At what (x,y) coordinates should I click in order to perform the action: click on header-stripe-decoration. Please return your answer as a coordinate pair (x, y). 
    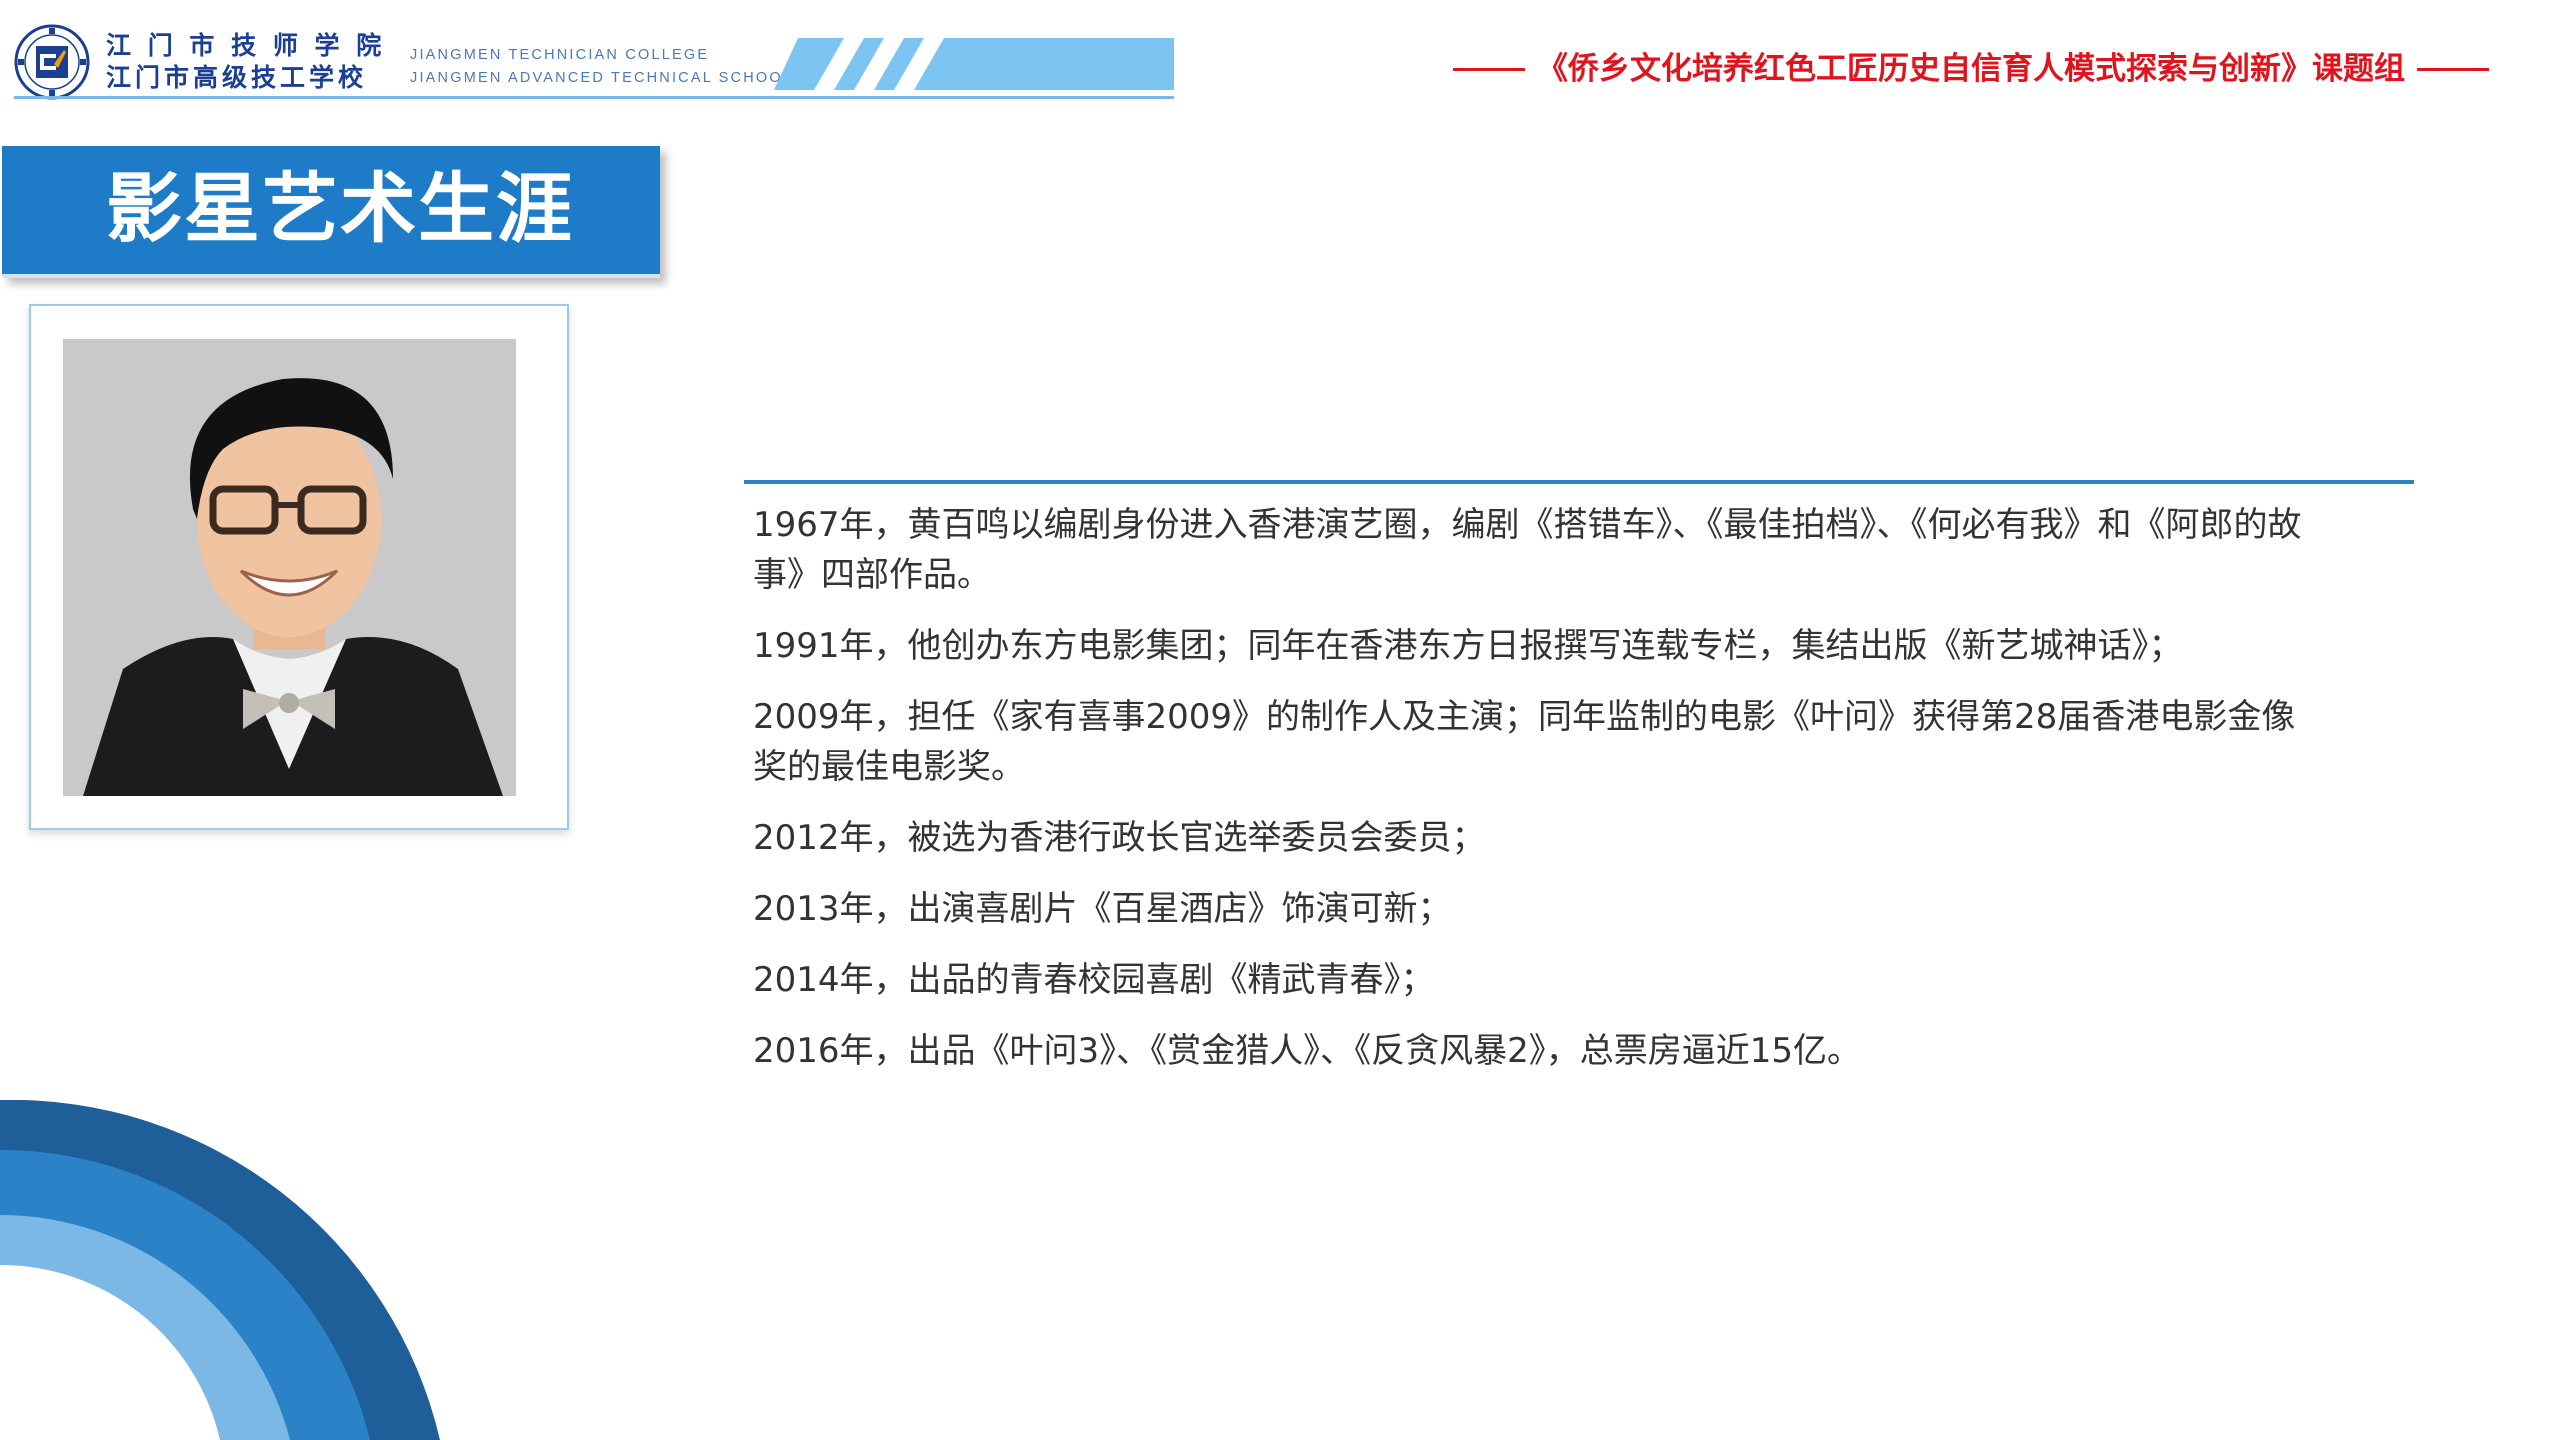
    Looking at the image, I should click on (974, 64).